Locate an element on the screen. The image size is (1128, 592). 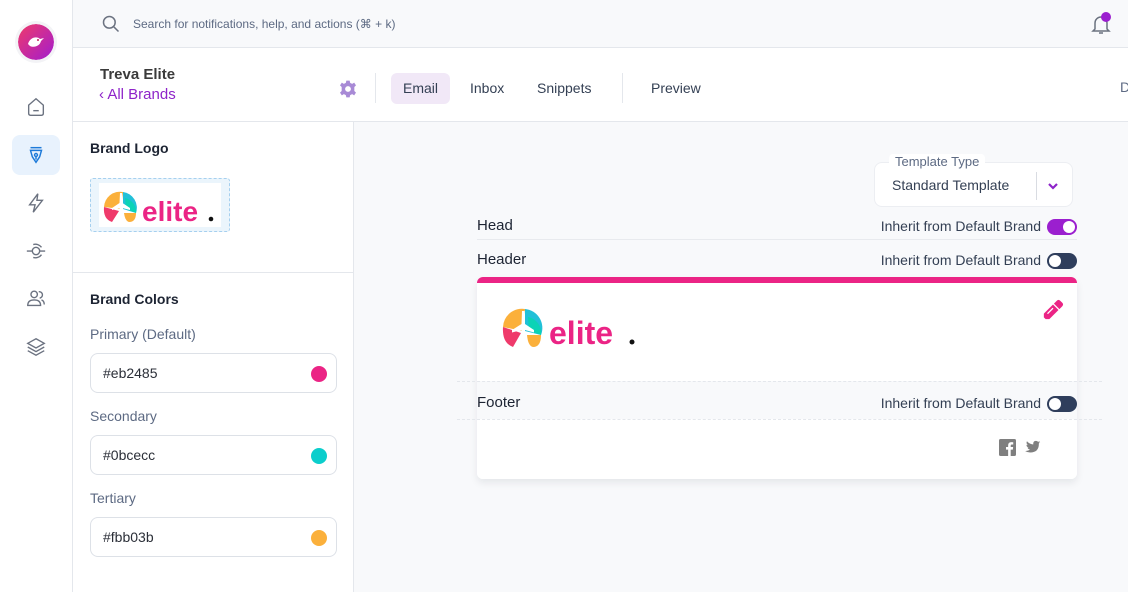
tab-snippets: Snippets is located at coordinates (564, 88).